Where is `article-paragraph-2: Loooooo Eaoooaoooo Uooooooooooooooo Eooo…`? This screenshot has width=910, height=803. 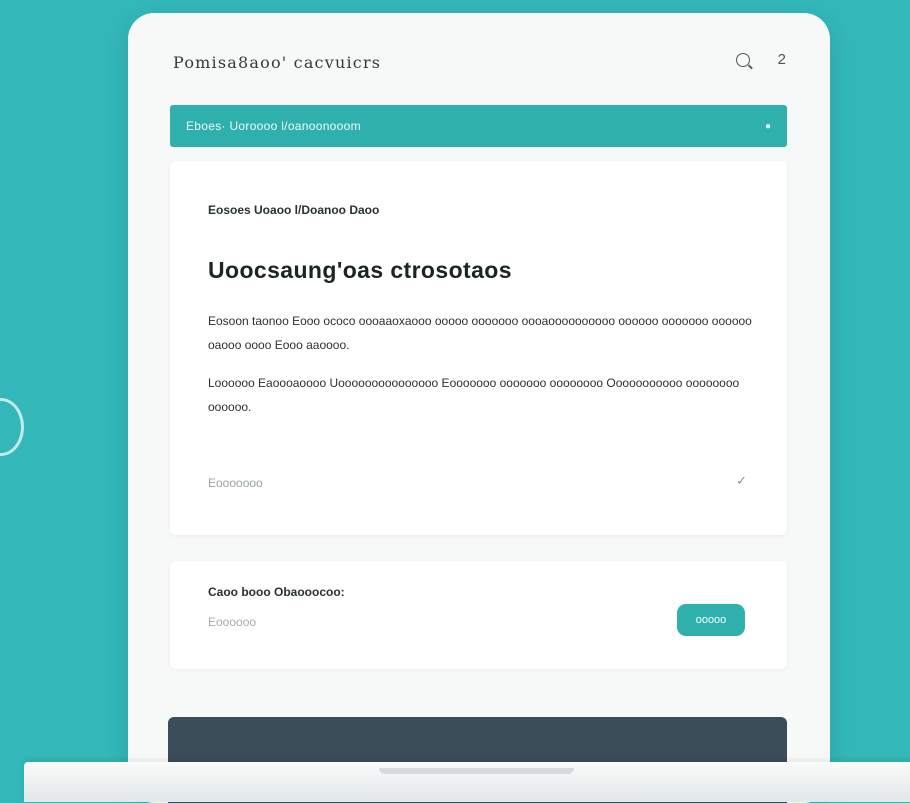 article-paragraph-2: Loooooo Eaoooaoooo Uooooooooooooooo Eooo… is located at coordinates (474, 395).